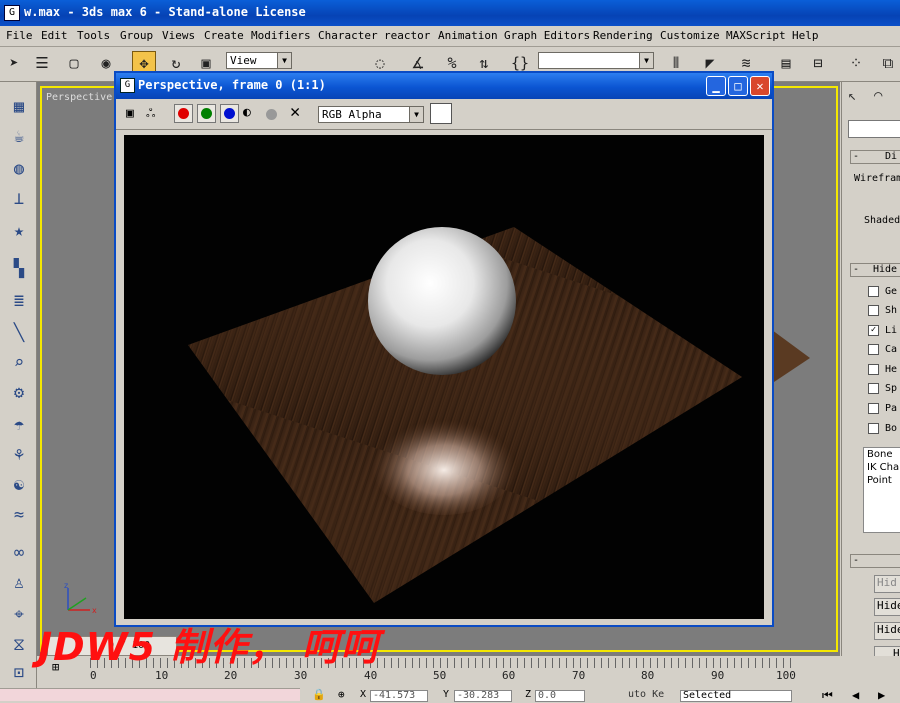 This screenshot has width=900, height=703. What do you see at coordinates (444, 465) in the screenshot?
I see `sphere-reflection` at bounding box center [444, 465].